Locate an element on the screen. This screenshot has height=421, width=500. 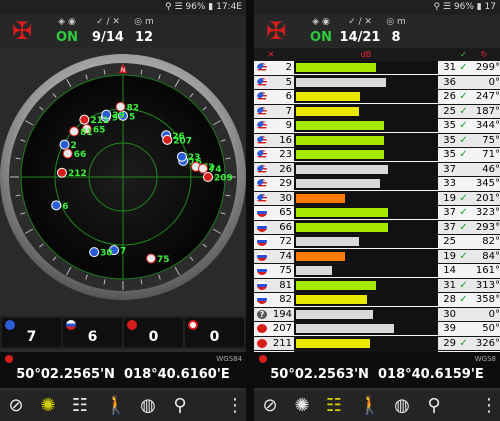
gps-status-value: ON is located at coordinates (67, 37).